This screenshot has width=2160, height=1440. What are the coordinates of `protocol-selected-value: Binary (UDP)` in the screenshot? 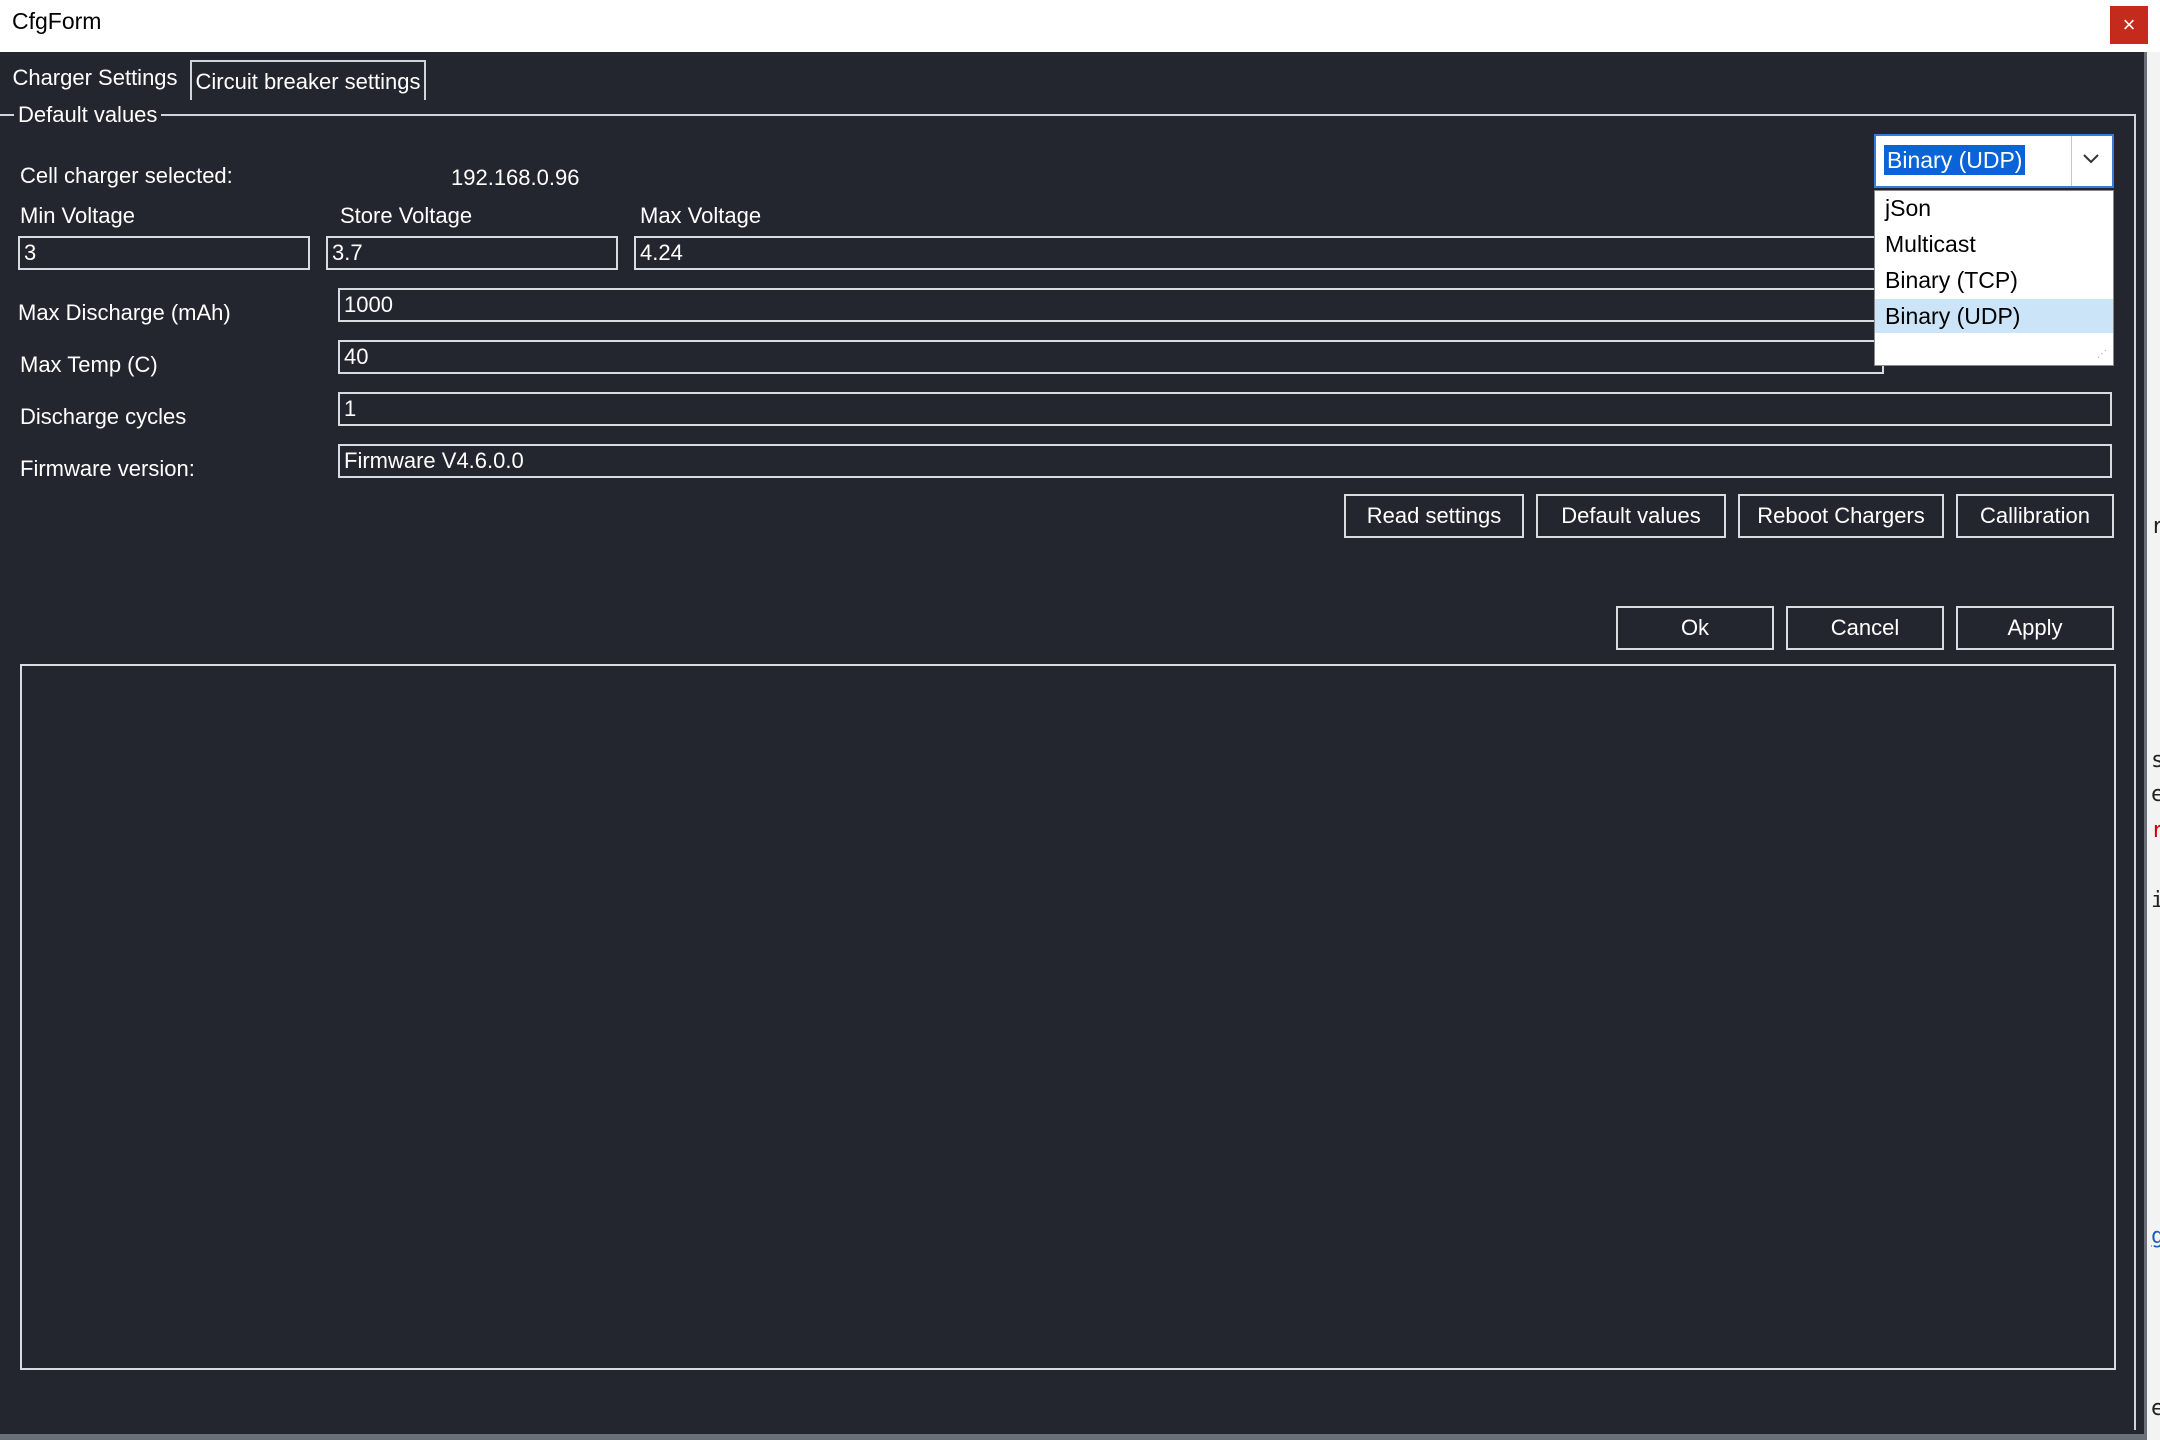 It's located at (1955, 160).